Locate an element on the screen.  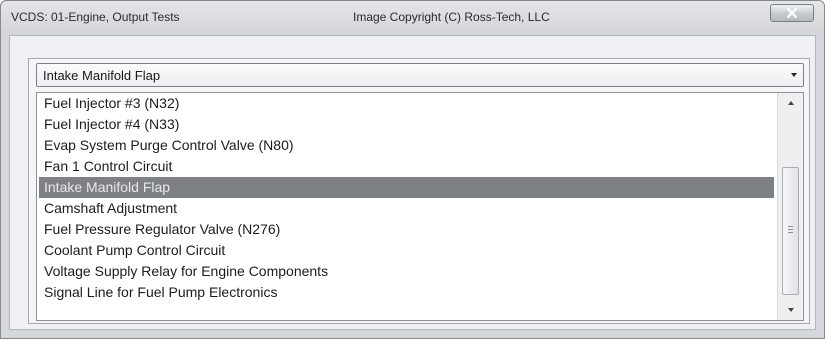
list-item-fuel-pressure-regulator: Fuel Pressure Regulator Valve (N276) is located at coordinates (406, 229).